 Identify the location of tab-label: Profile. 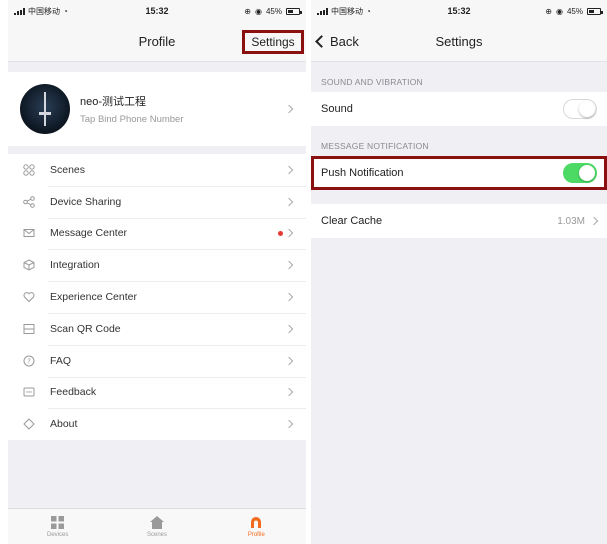
(256, 535).